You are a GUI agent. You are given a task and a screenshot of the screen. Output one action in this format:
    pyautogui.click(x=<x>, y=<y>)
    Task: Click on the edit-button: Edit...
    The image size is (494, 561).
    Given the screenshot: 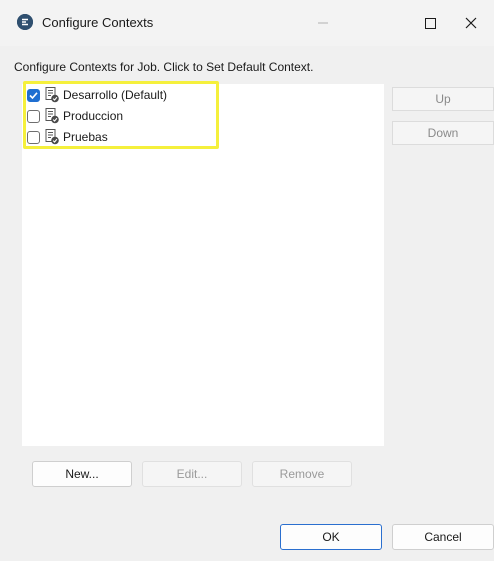 What is the action you would take?
    pyautogui.click(x=192, y=474)
    